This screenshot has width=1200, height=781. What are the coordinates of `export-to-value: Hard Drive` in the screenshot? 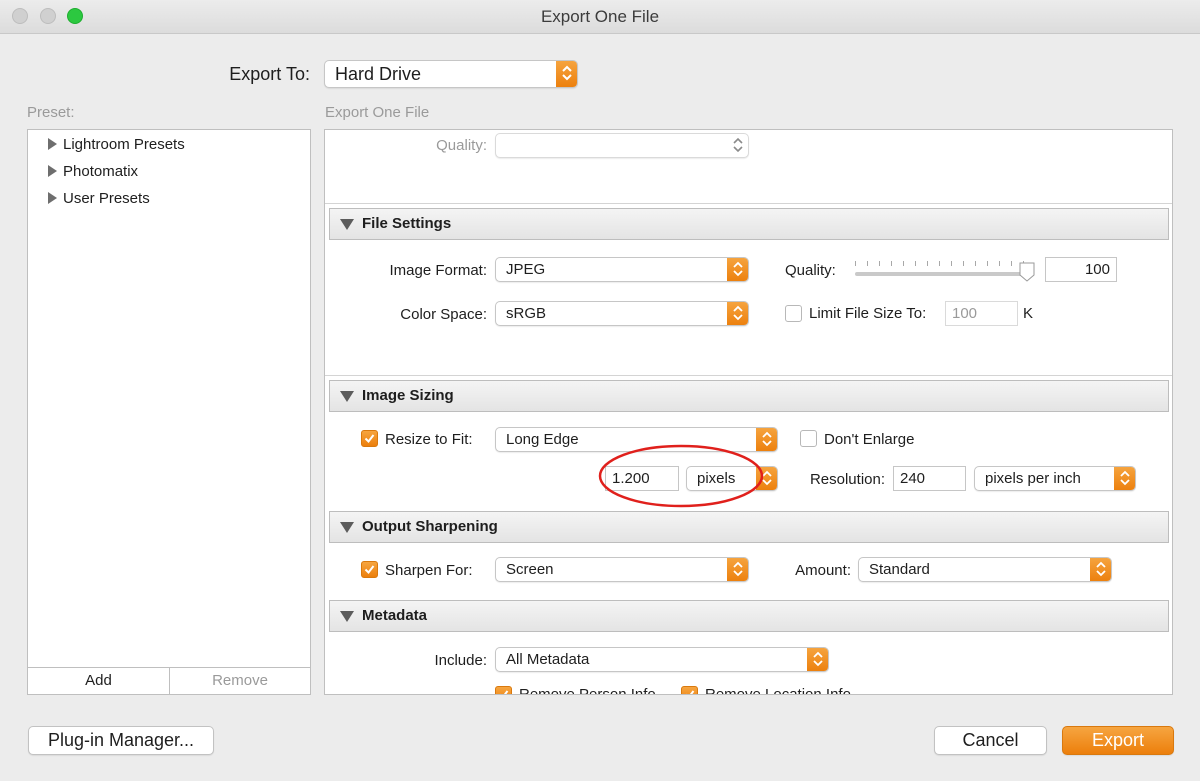 It's located at (378, 74).